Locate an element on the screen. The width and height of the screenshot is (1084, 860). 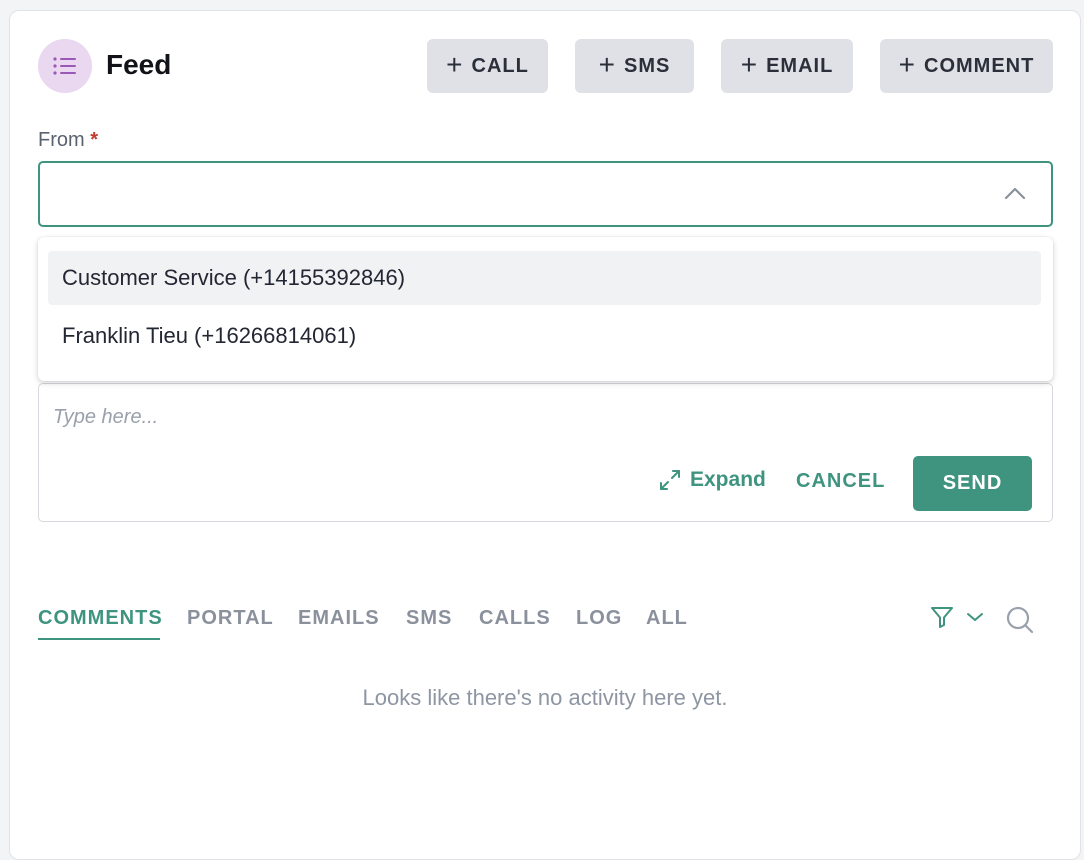
add-comment-button: + COMMENT is located at coordinates (966, 66).